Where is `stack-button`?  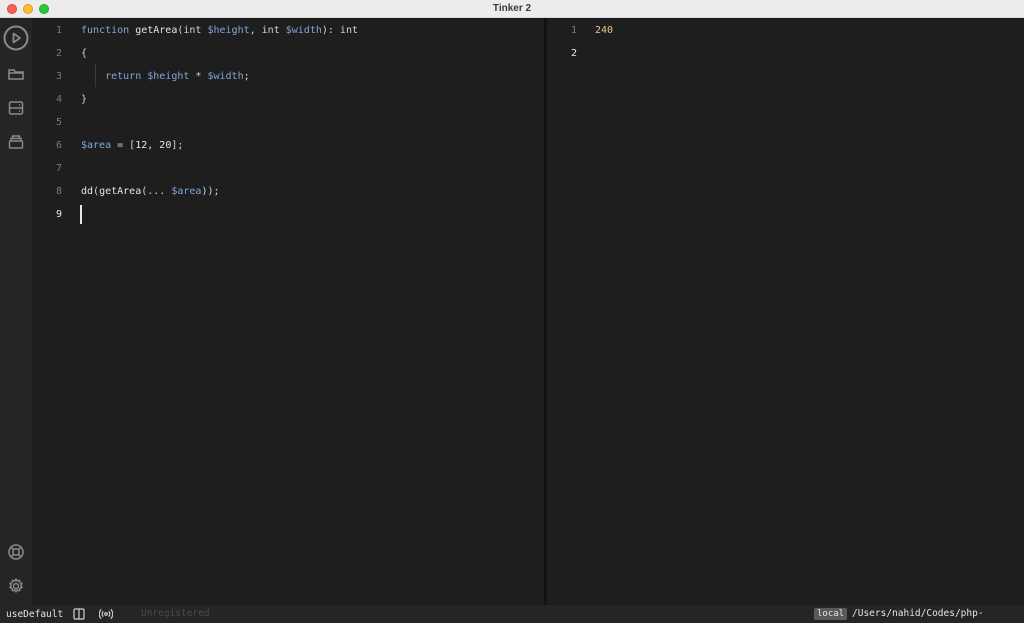
stack-button is located at coordinates (16, 144).